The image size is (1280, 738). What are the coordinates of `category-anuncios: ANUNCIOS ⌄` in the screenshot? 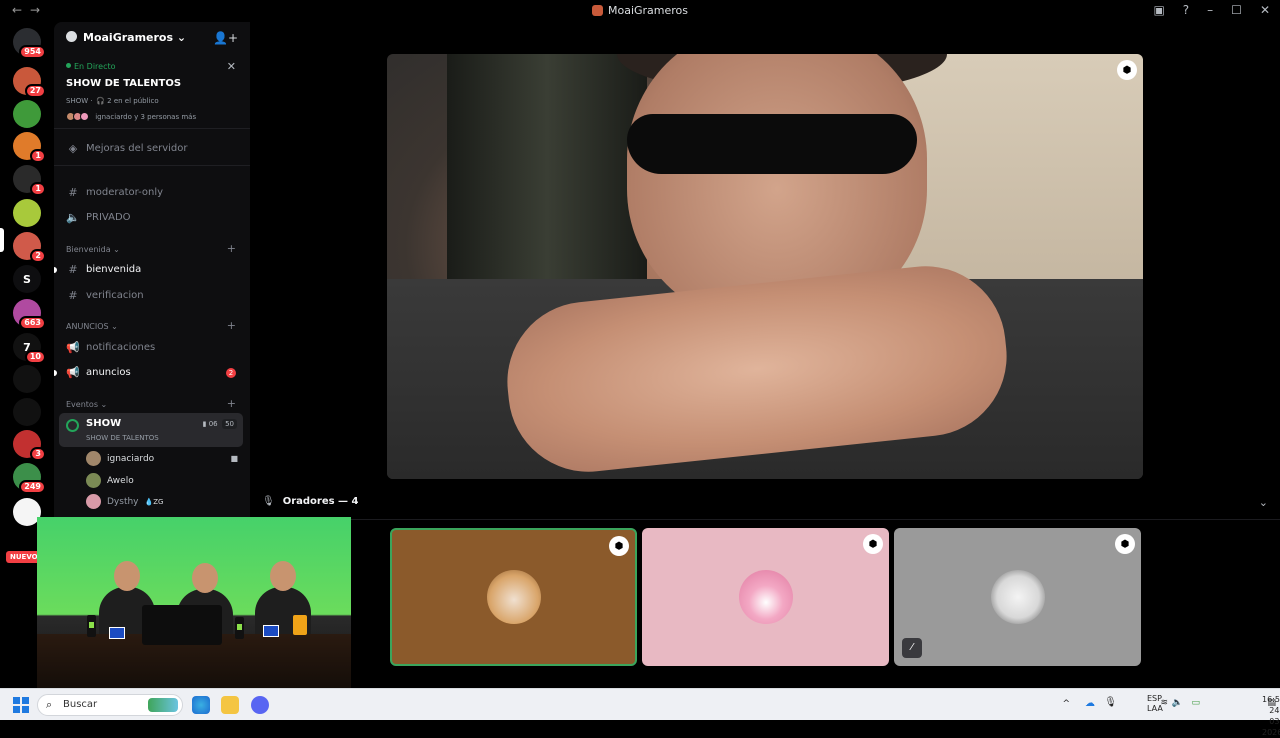 It's located at (92, 326).